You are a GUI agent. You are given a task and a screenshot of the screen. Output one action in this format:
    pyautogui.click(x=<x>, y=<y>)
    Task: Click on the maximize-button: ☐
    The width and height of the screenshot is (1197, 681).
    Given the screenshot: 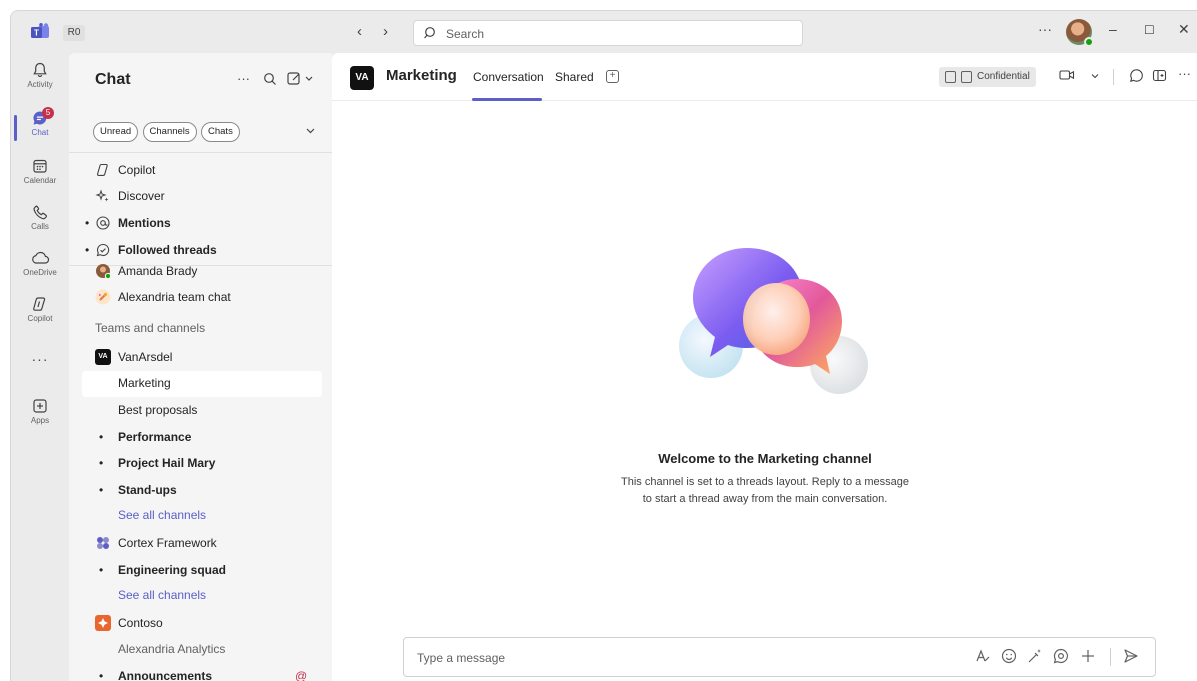 What is the action you would take?
    pyautogui.click(x=1149, y=30)
    